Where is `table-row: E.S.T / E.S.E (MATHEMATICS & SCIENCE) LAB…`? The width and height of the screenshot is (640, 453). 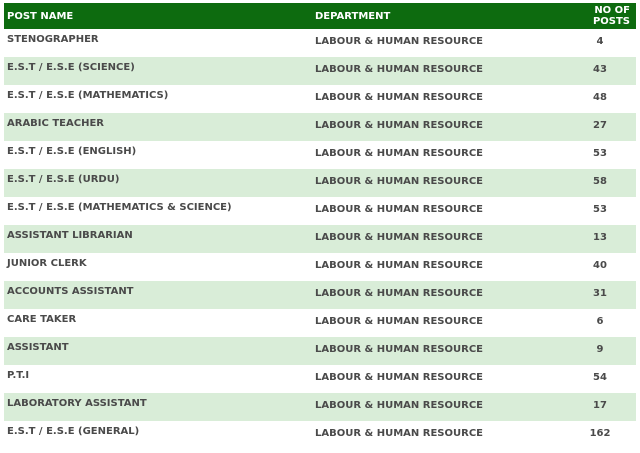
table-row: E.S.T / E.S.E (MATHEMATICS & SCIENCE) LAB… is located at coordinates (320, 211).